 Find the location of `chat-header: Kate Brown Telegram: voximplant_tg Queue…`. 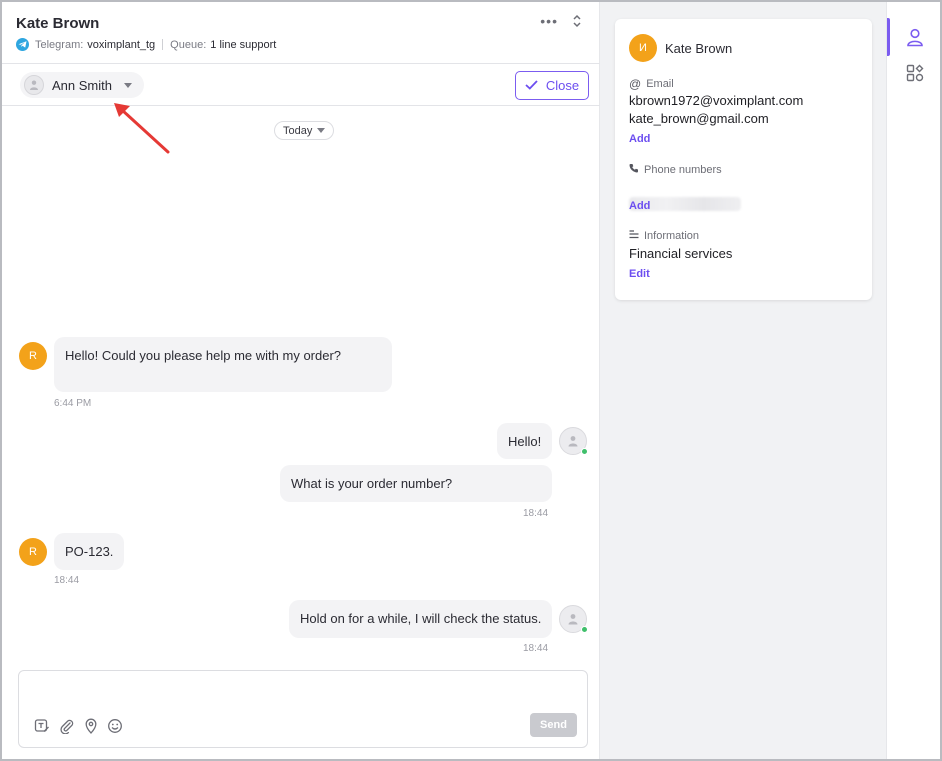

chat-header: Kate Brown Telegram: voximplant_tg Queue… is located at coordinates (301, 33).